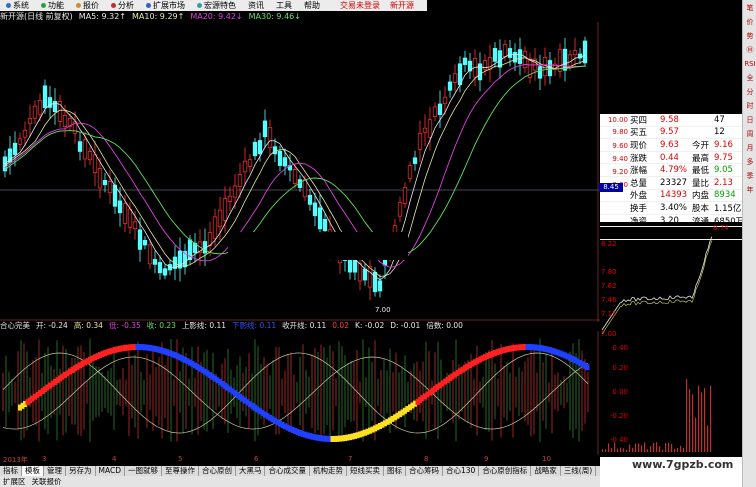 This screenshot has width=756, height=487. What do you see at coordinates (395, 471) in the screenshot?
I see `bottom-tab: 图标` at bounding box center [395, 471].